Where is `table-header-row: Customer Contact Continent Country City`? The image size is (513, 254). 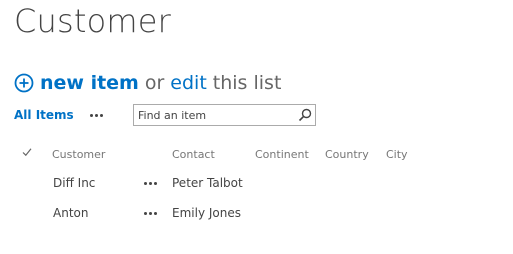
table-header-row: Customer Contact Continent Country City is located at coordinates (256, 154).